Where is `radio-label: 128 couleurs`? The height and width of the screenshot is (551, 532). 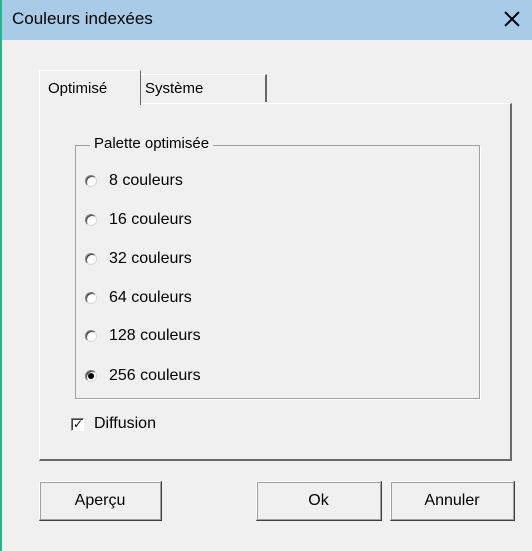
radio-label: 128 couleurs is located at coordinates (155, 335).